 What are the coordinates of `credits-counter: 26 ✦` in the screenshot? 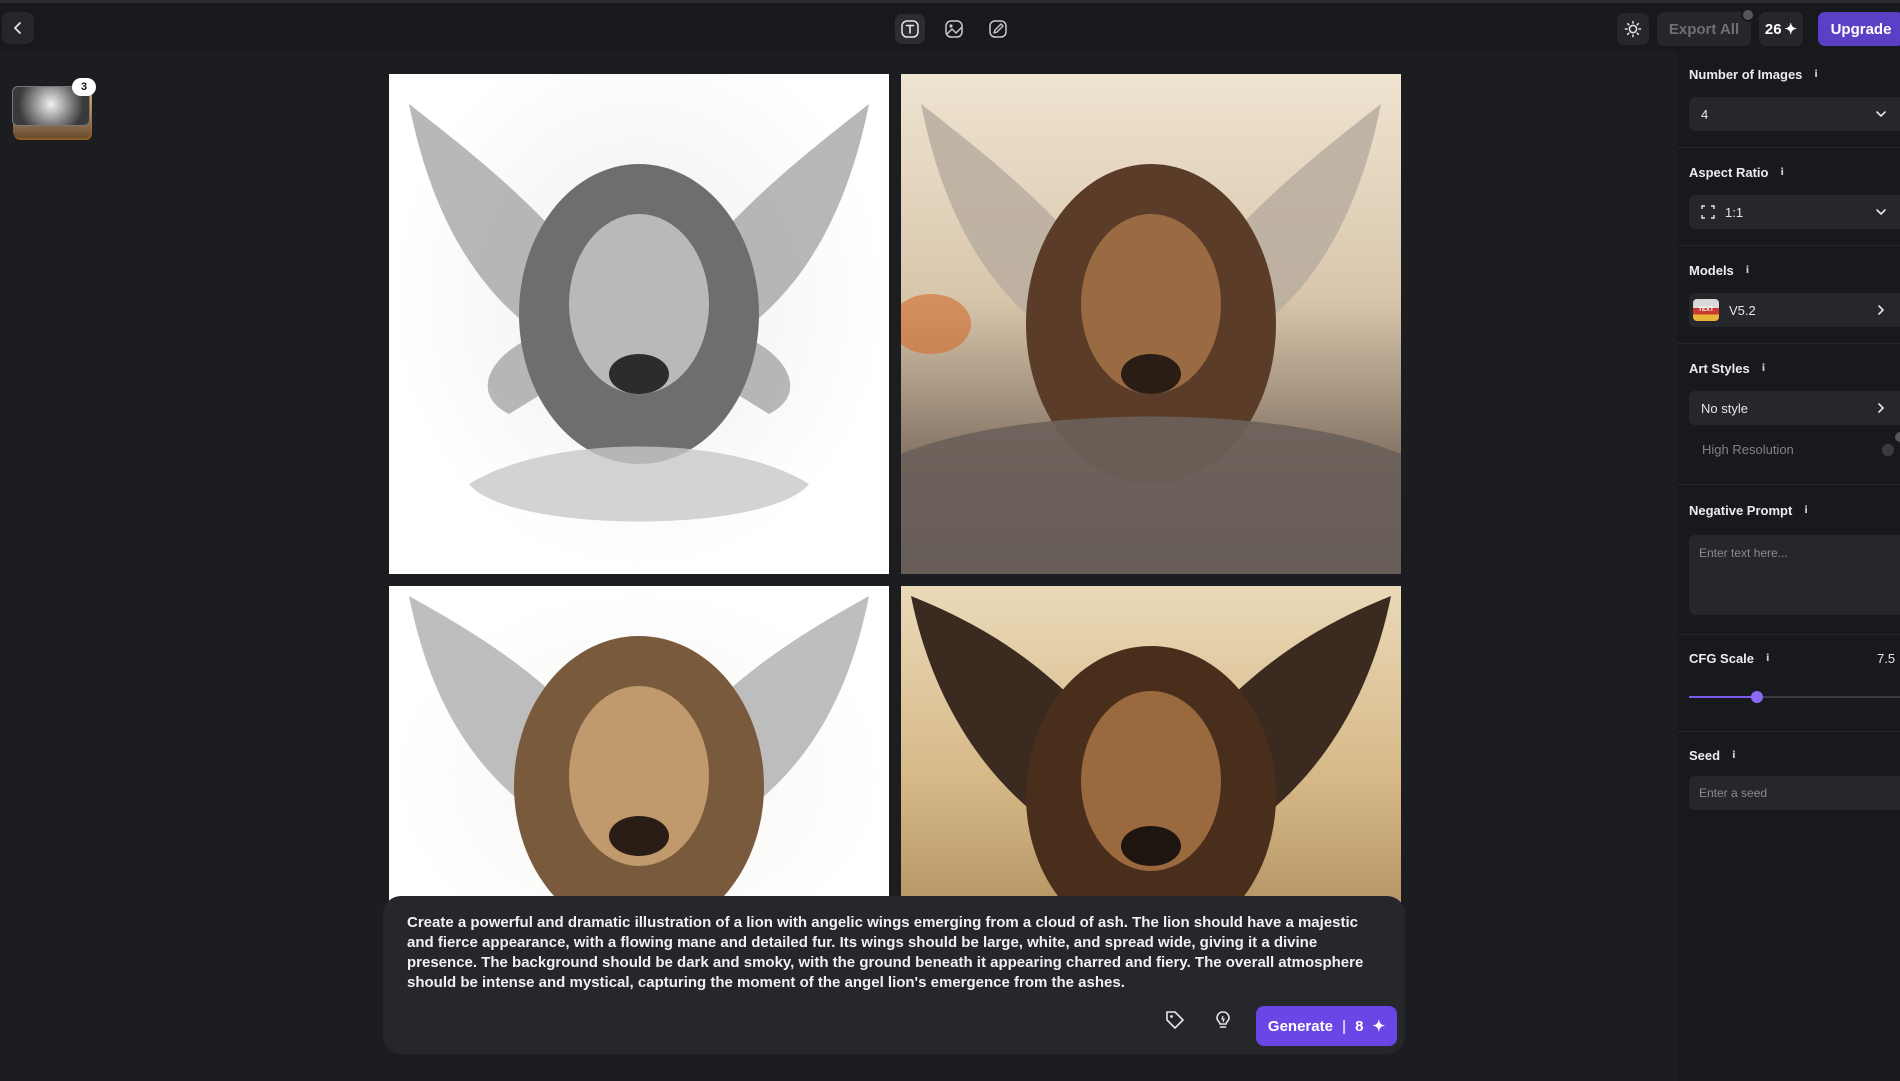 It's located at (1781, 29).